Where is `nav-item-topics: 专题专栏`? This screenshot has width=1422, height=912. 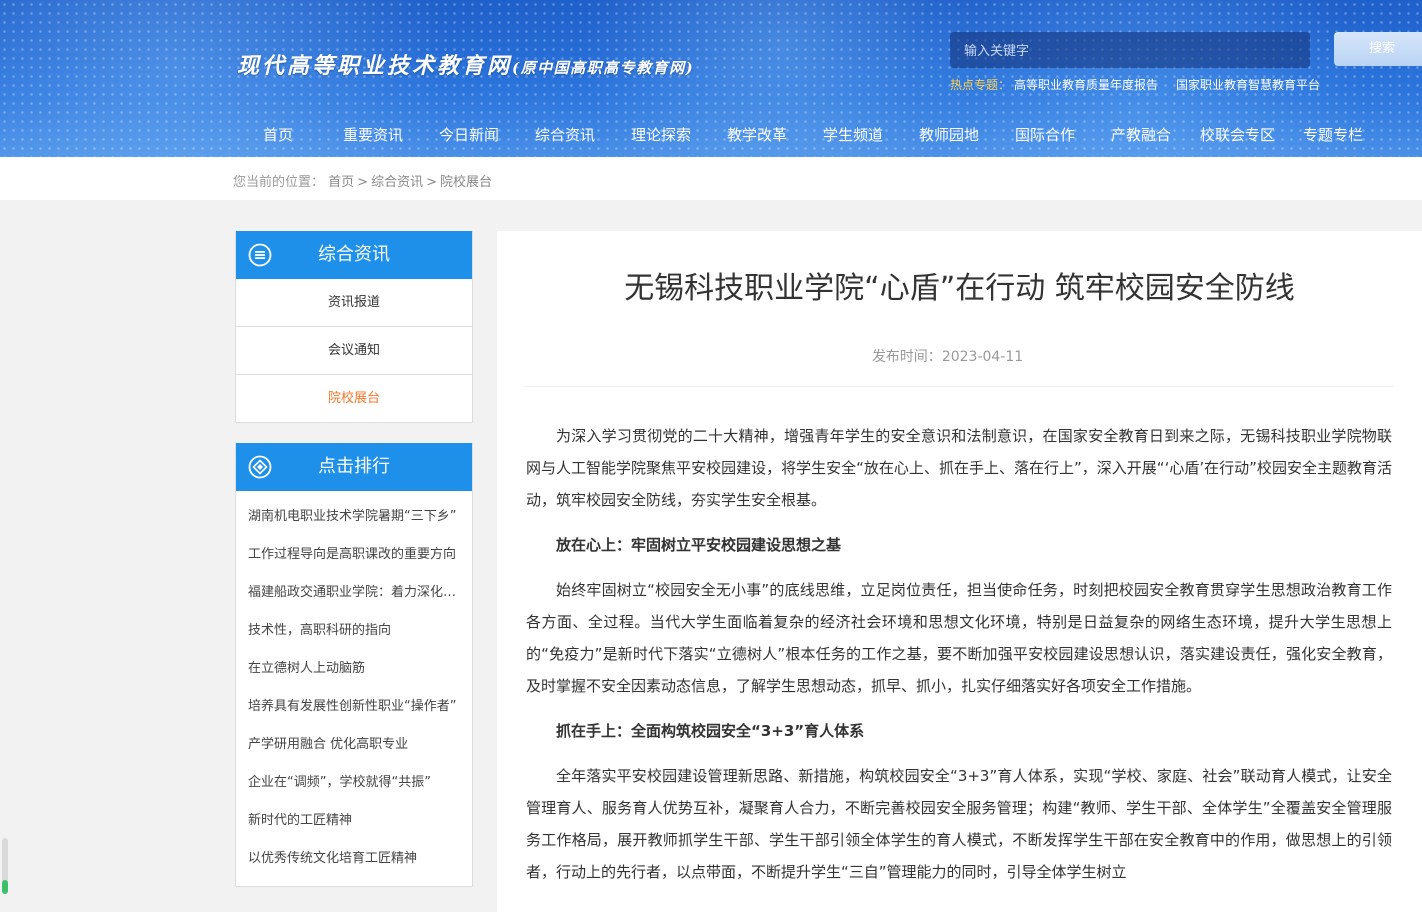
nav-item-topics: 专题专栏 is located at coordinates (1333, 134).